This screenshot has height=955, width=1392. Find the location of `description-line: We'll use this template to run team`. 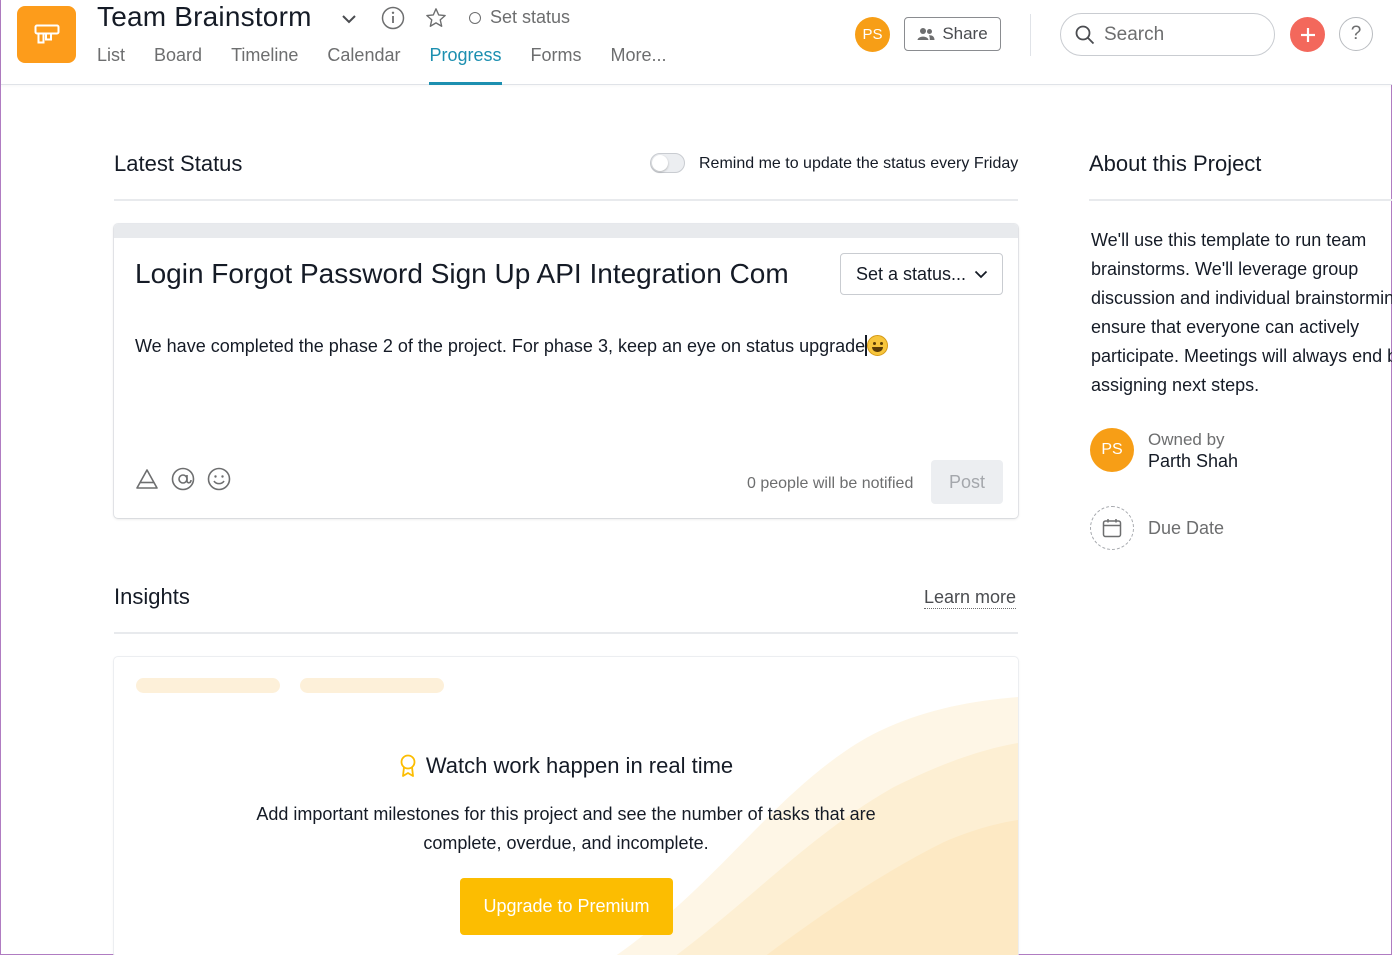

description-line: We'll use this template to run team is located at coordinates (1229, 240).